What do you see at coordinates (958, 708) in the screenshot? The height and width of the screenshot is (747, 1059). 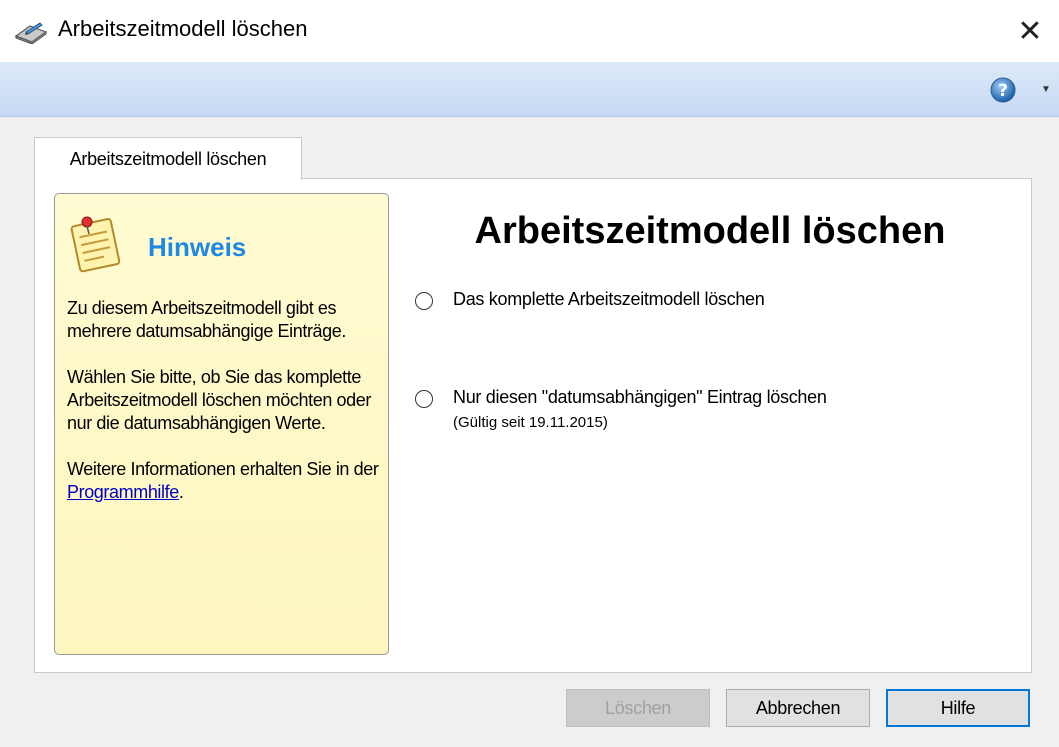 I see `help-button: Hilfe` at bounding box center [958, 708].